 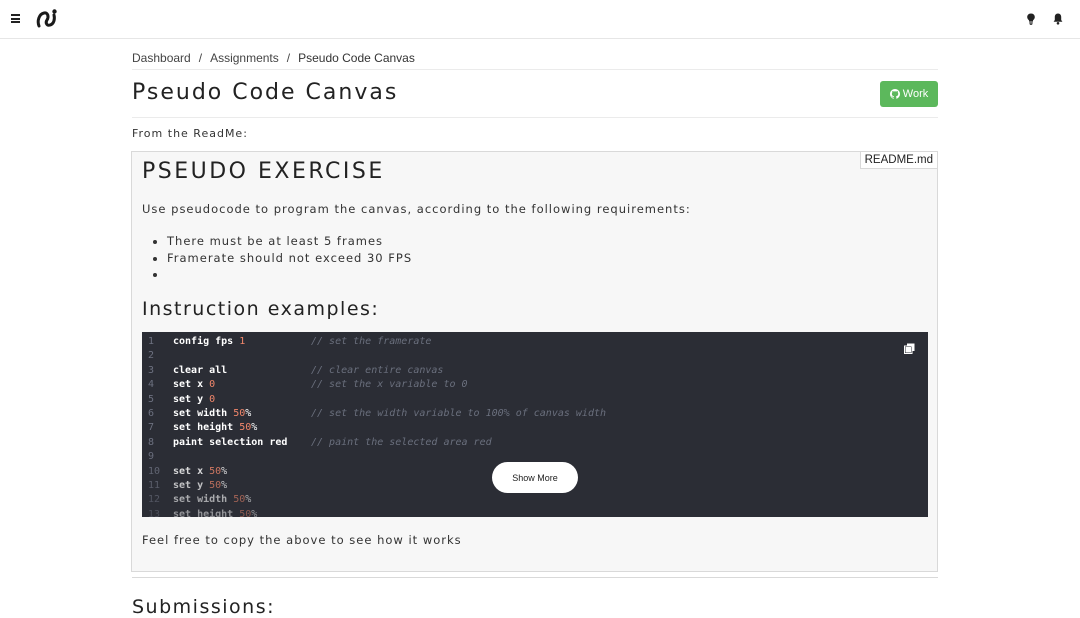 I want to click on code-comment: // set the x variable to 0, so click(x=389, y=385).